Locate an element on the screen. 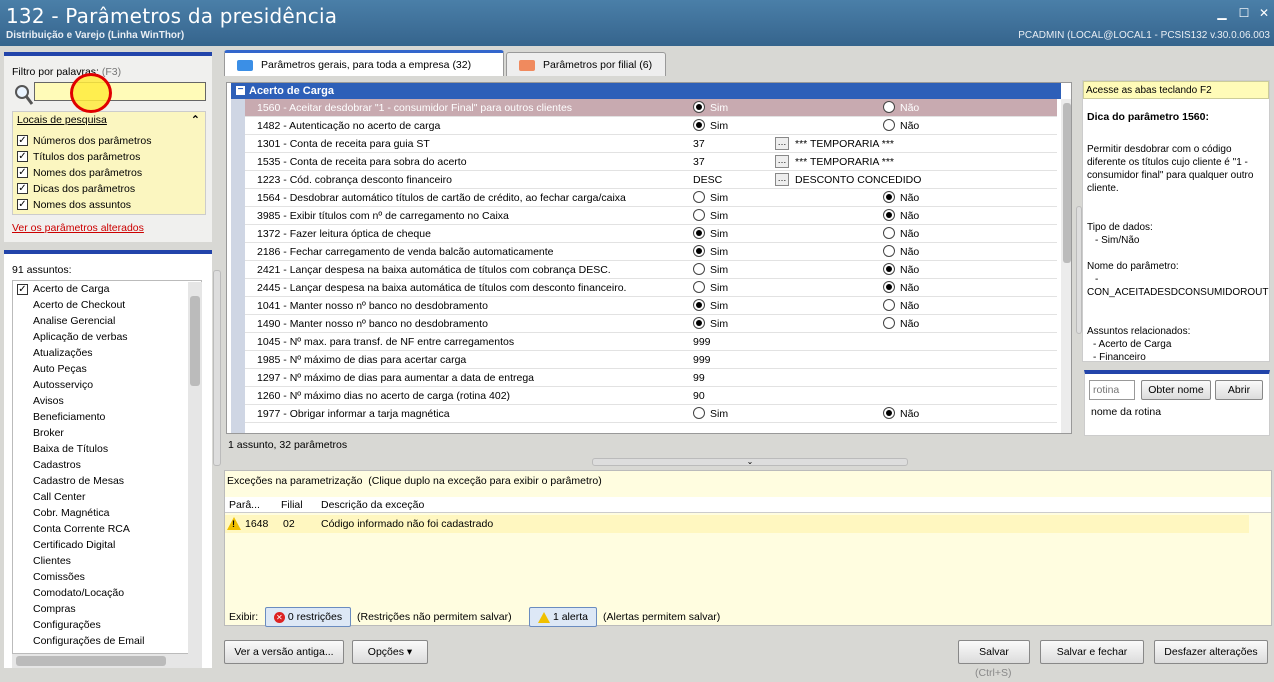 This screenshot has height=682, width=1274. group-header: − Acerto de Carga is located at coordinates (646, 91).